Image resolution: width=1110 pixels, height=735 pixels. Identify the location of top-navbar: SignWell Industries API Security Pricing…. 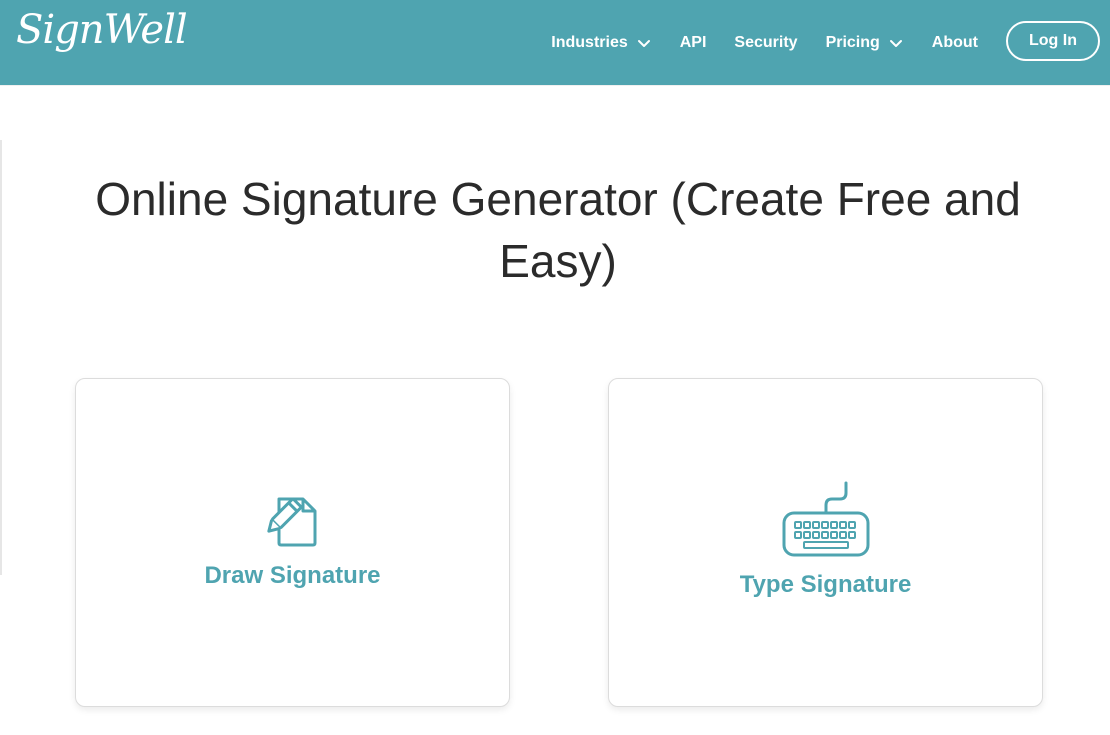
(555, 42).